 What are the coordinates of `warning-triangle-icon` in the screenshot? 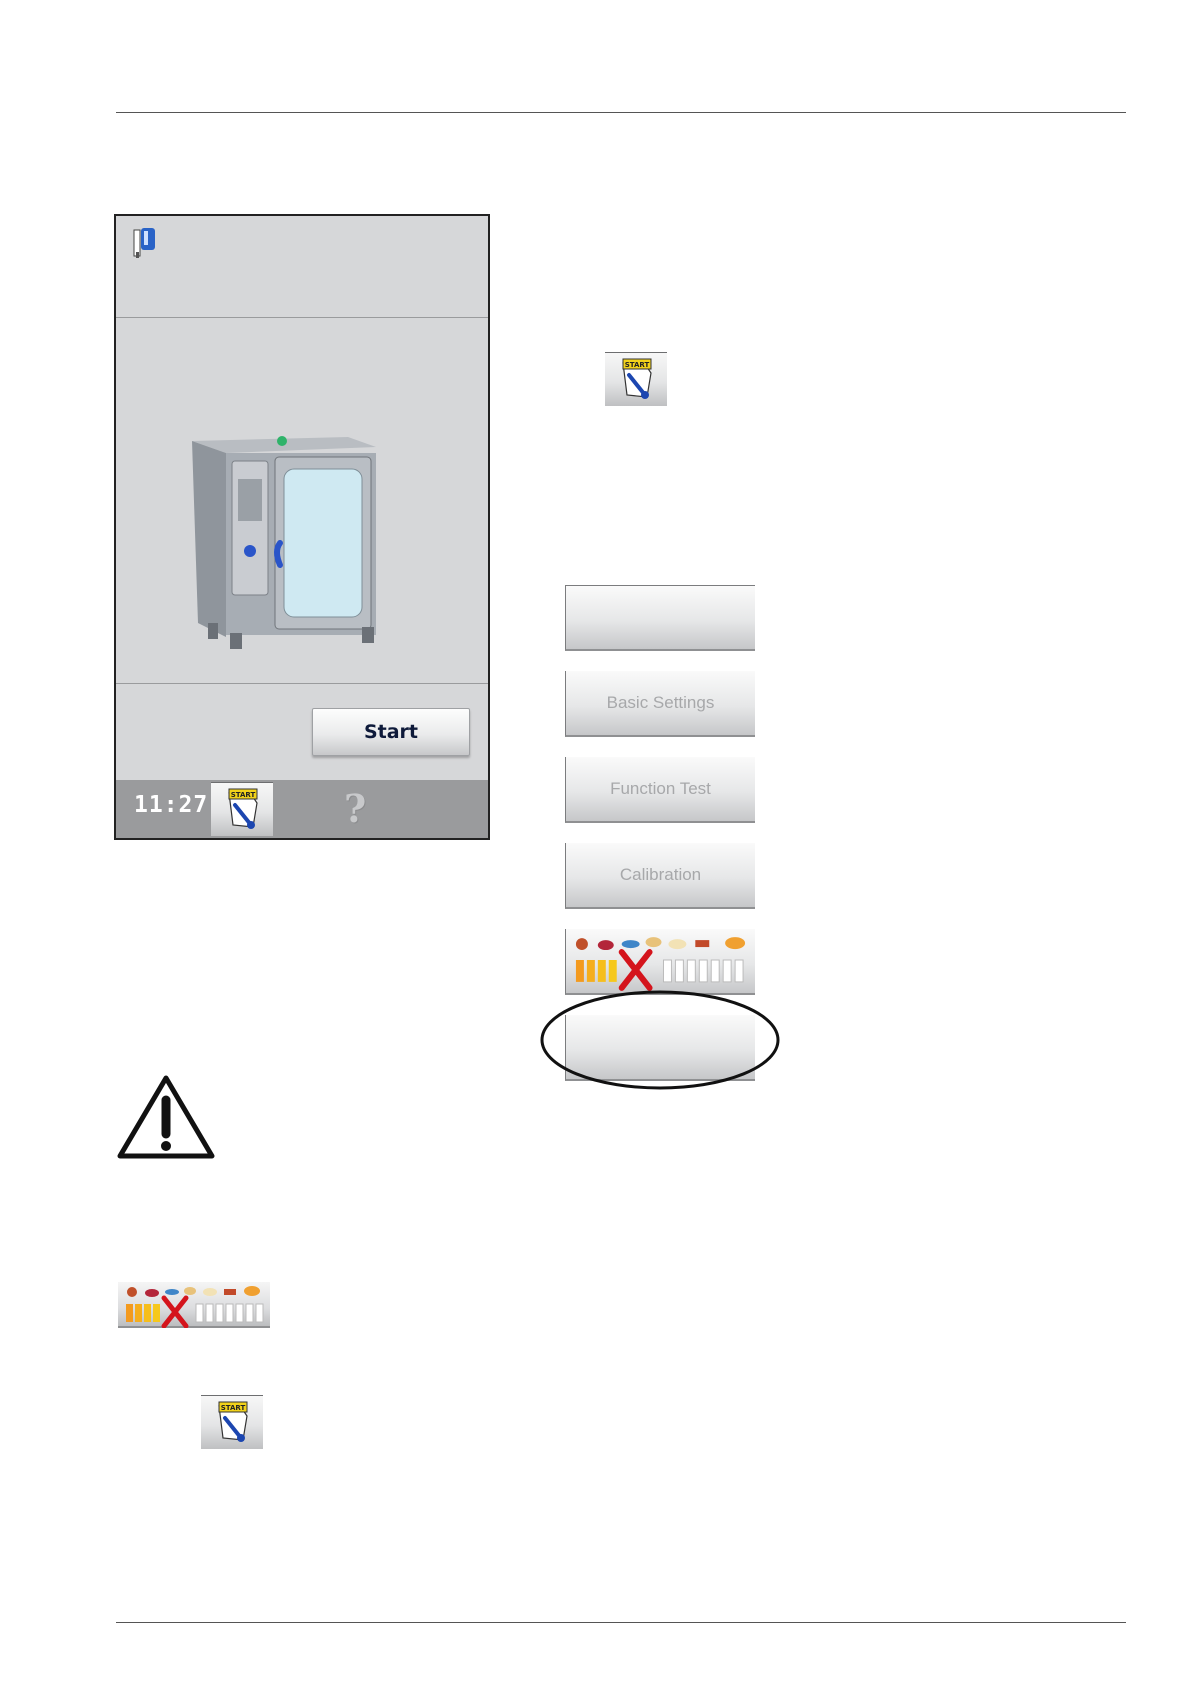 It's located at (166, 1117).